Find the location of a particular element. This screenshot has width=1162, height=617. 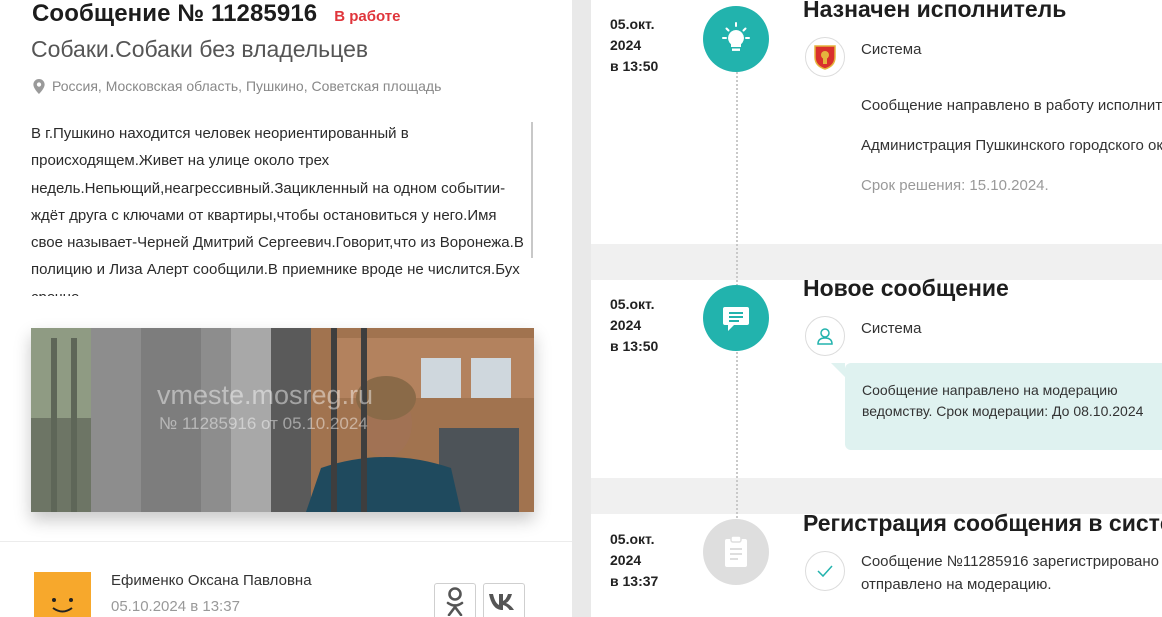

emblem-icon is located at coordinates (825, 57).